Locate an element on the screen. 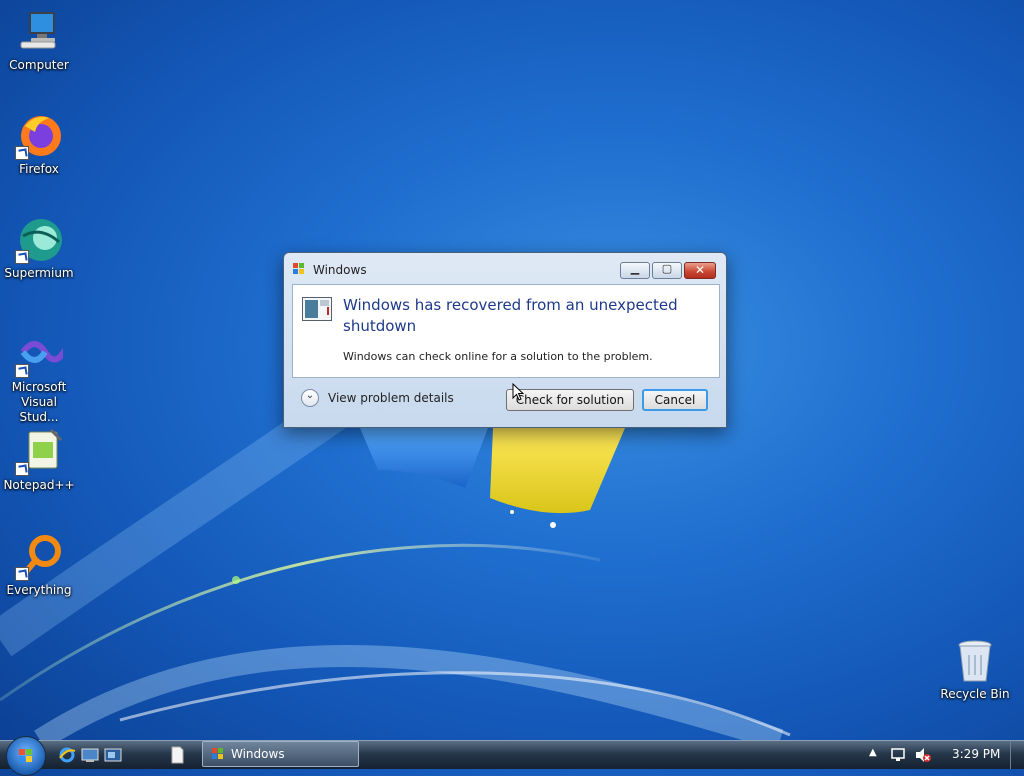  maximize-button: ▢ is located at coordinates (667, 270).